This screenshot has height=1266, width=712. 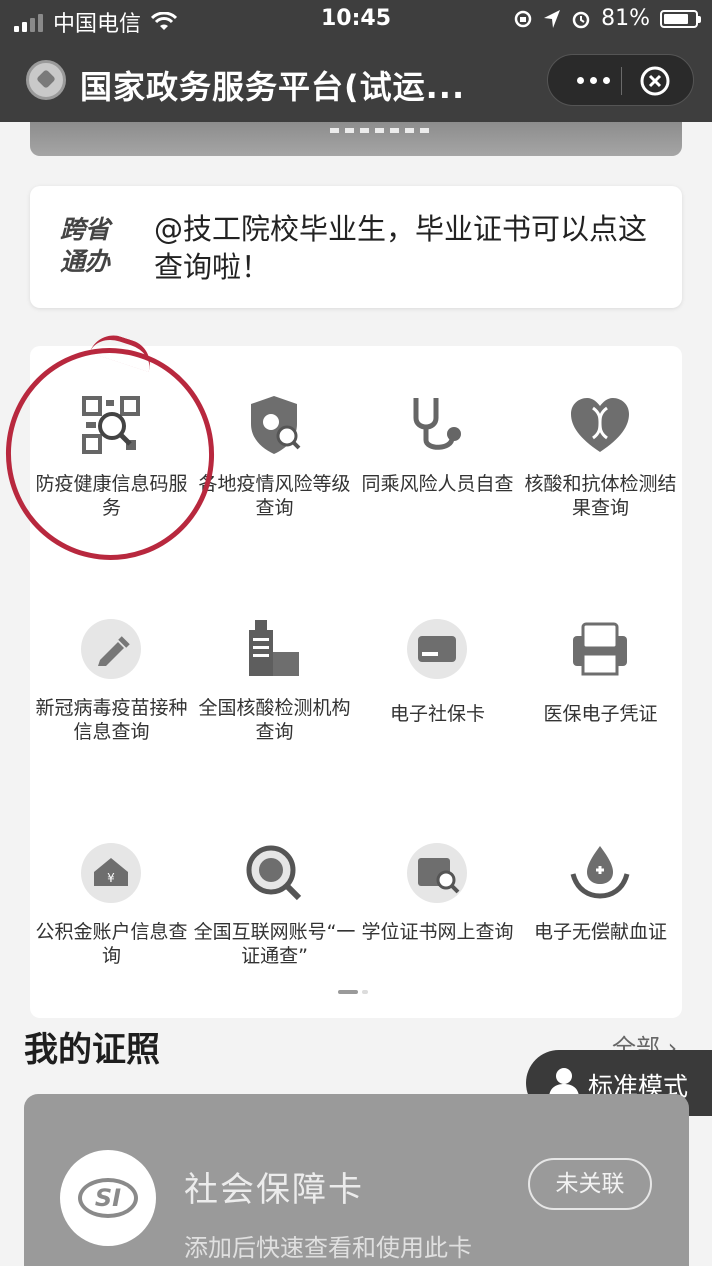 What do you see at coordinates (552, 18) in the screenshot?
I see `location-icon` at bounding box center [552, 18].